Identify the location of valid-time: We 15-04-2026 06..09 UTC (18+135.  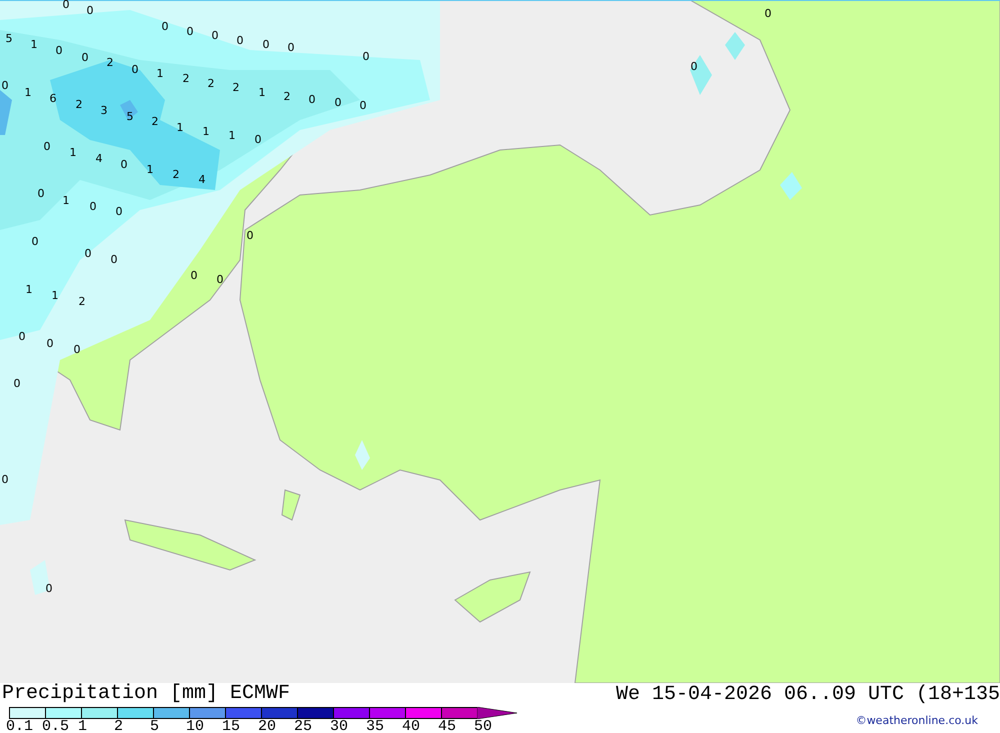
(808, 695).